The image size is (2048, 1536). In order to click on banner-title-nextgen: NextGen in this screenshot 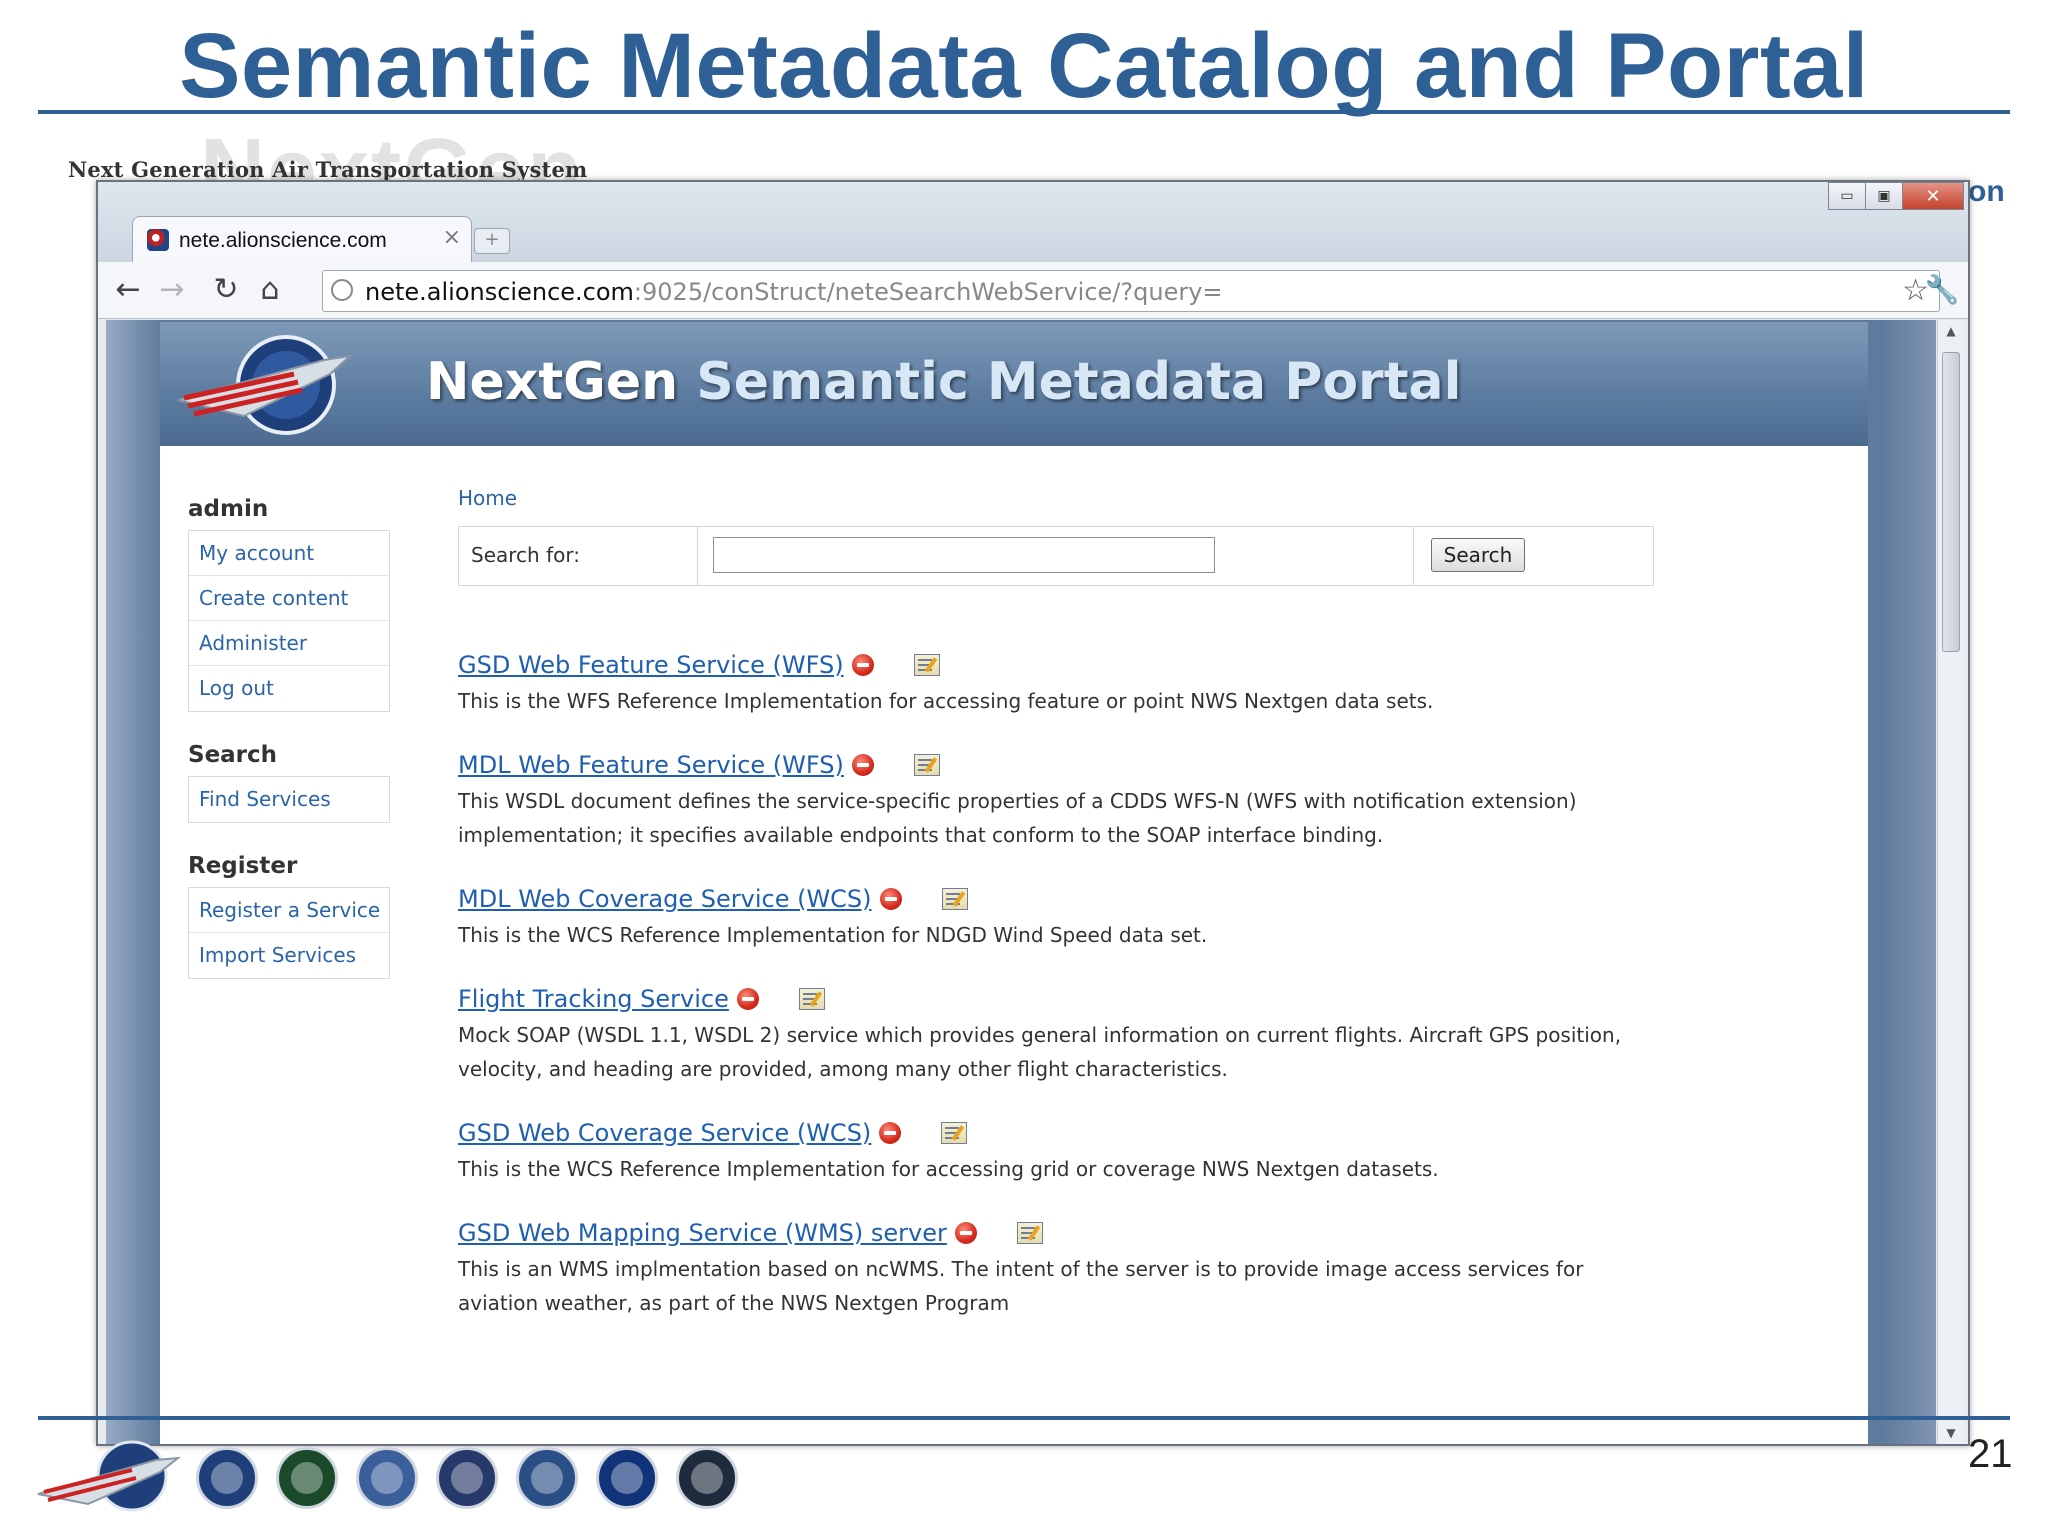, I will do `click(561, 382)`.